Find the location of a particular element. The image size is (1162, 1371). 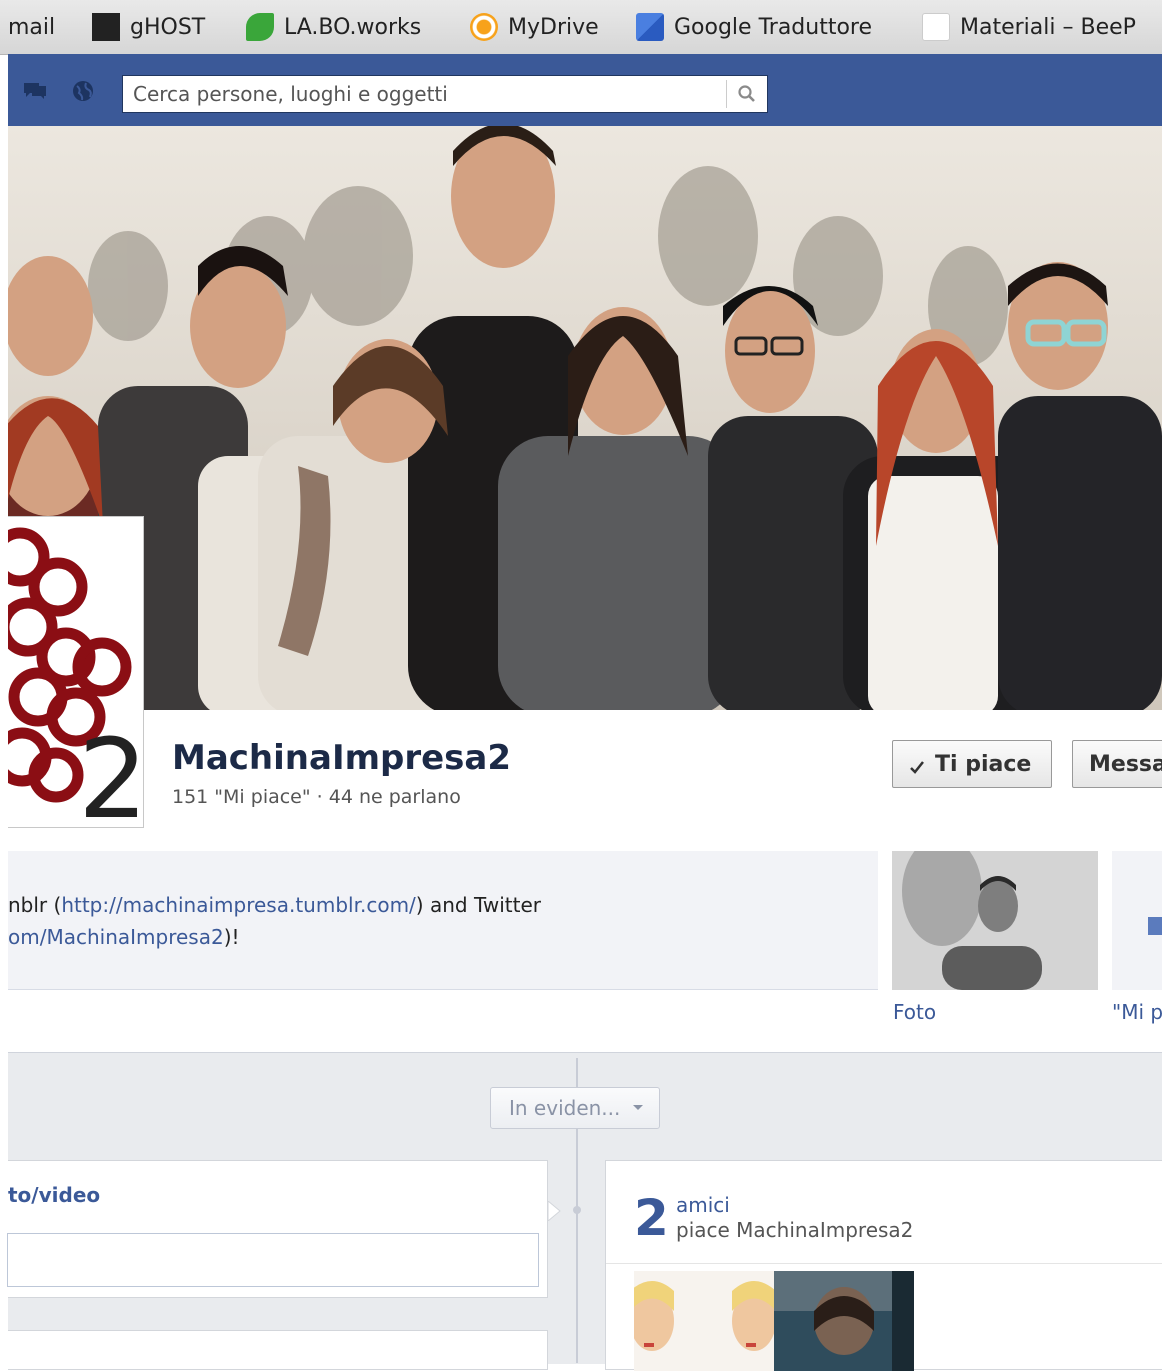

profile-picture: 2 is located at coordinates (76, 672).